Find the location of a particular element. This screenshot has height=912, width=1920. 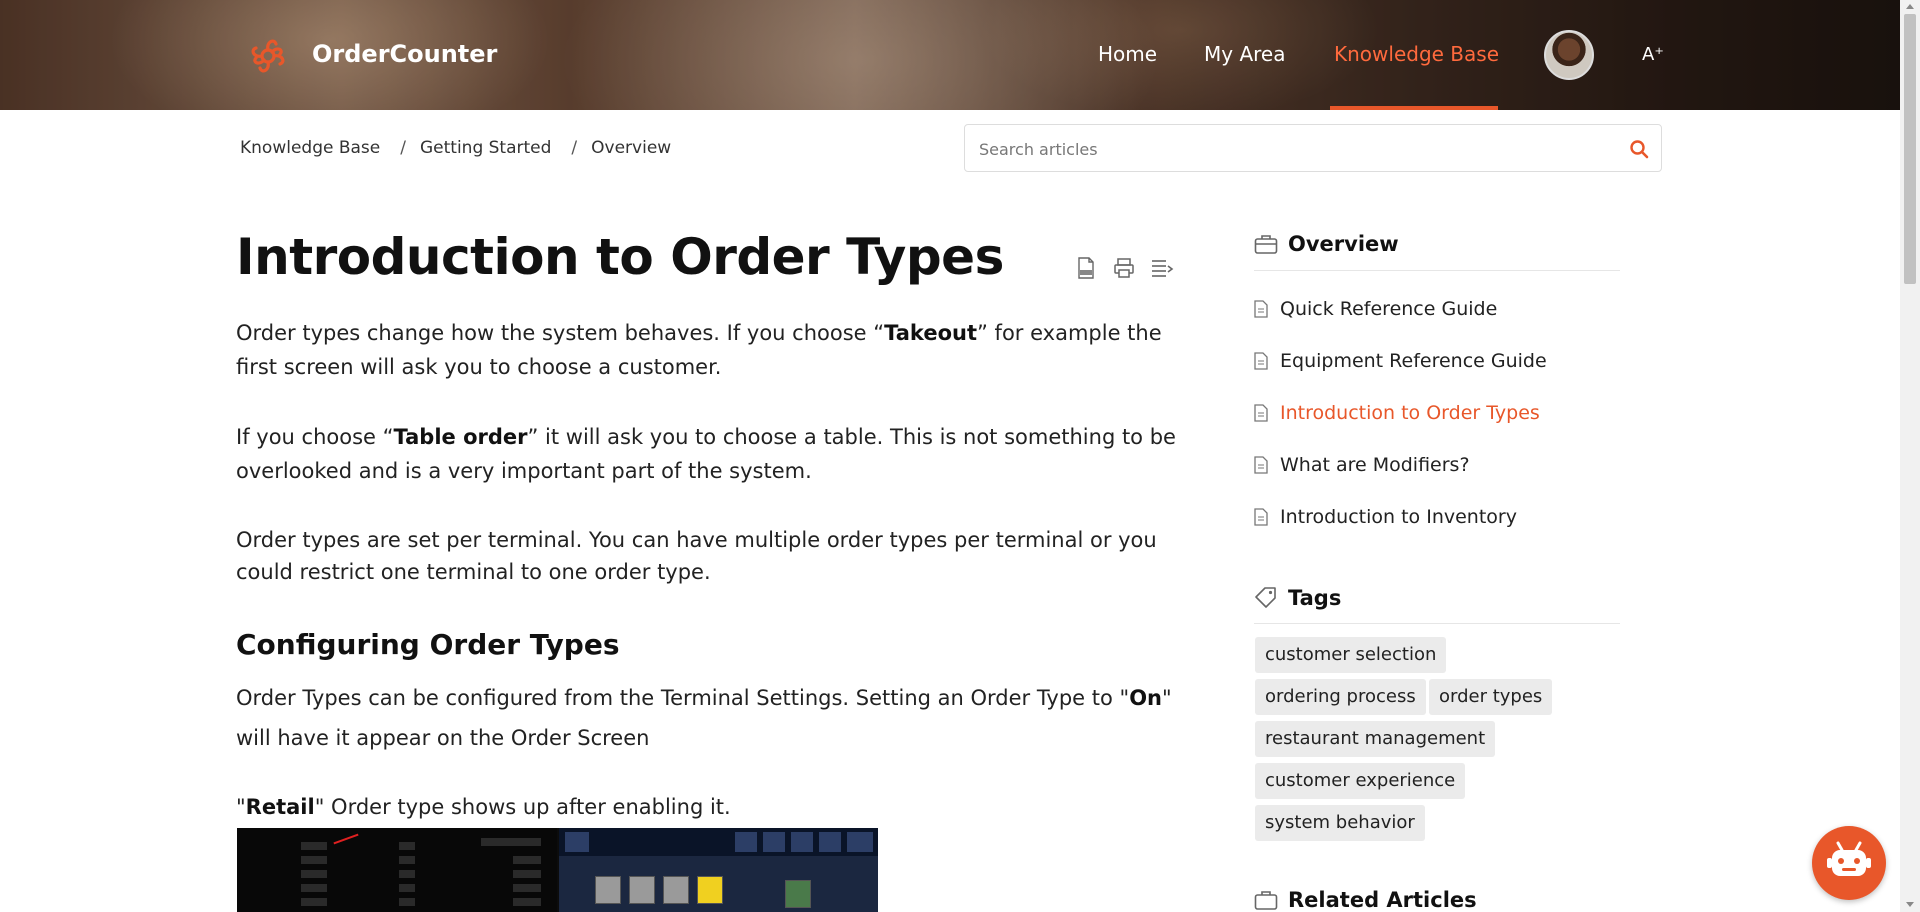

robot-icon is located at coordinates (1849, 858).